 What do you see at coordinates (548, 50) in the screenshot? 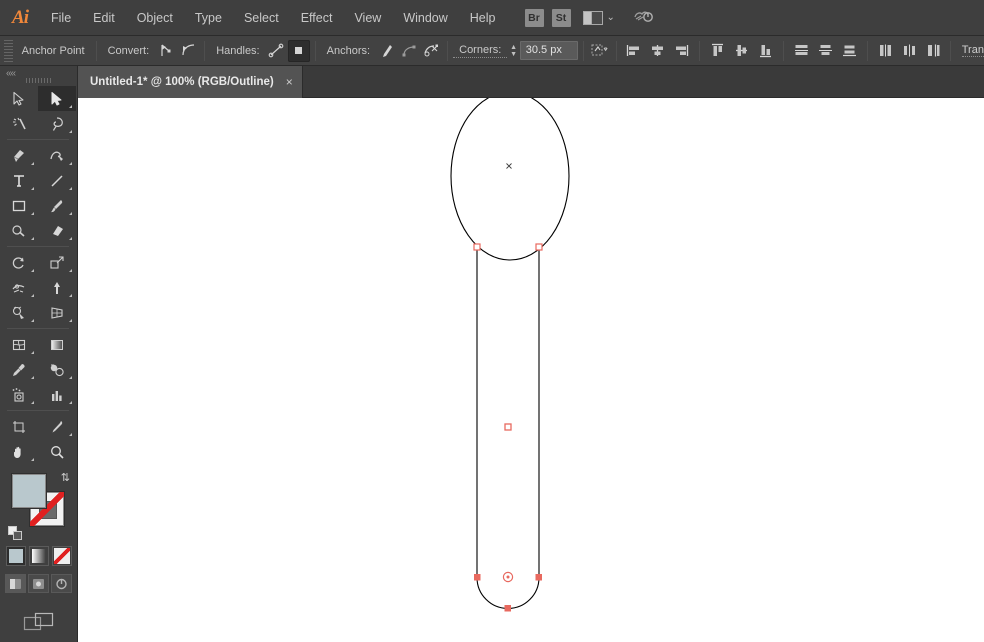
I see `corners-radius-input: 30.5 px` at bounding box center [548, 50].